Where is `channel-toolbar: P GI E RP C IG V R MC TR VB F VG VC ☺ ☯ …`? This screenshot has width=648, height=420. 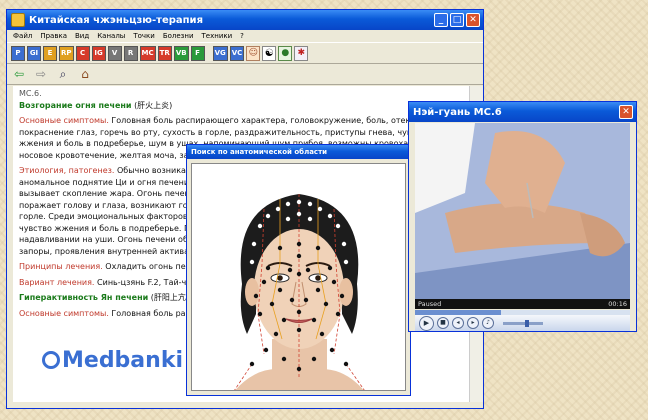
channel-toolbar: P GI E RP C IG V R MC TR VB F VG VC ☺ ☯ … is located at coordinates (245, 53).